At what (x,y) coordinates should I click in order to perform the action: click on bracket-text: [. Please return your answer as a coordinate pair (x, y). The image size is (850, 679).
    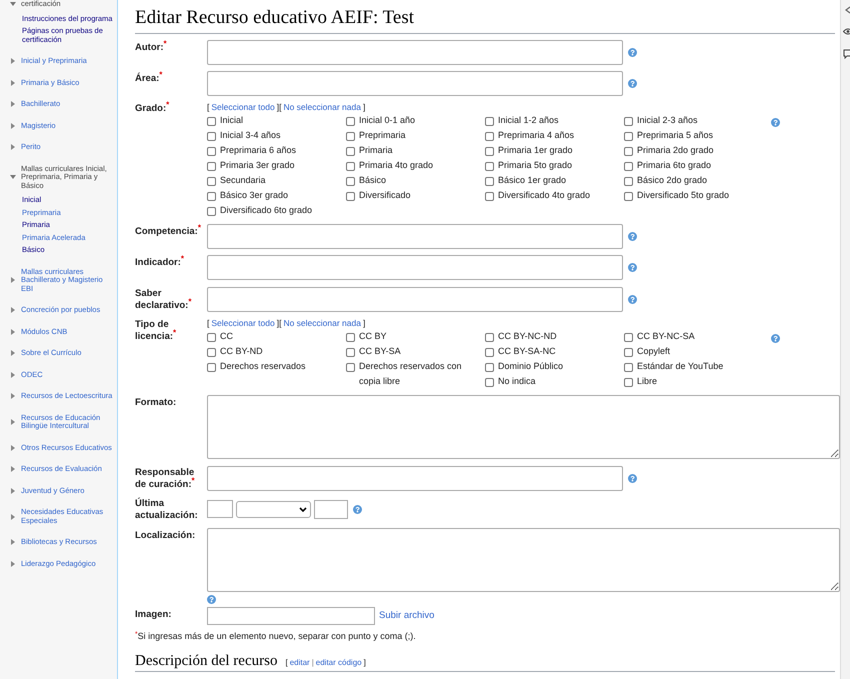
    Looking at the image, I should click on (286, 663).